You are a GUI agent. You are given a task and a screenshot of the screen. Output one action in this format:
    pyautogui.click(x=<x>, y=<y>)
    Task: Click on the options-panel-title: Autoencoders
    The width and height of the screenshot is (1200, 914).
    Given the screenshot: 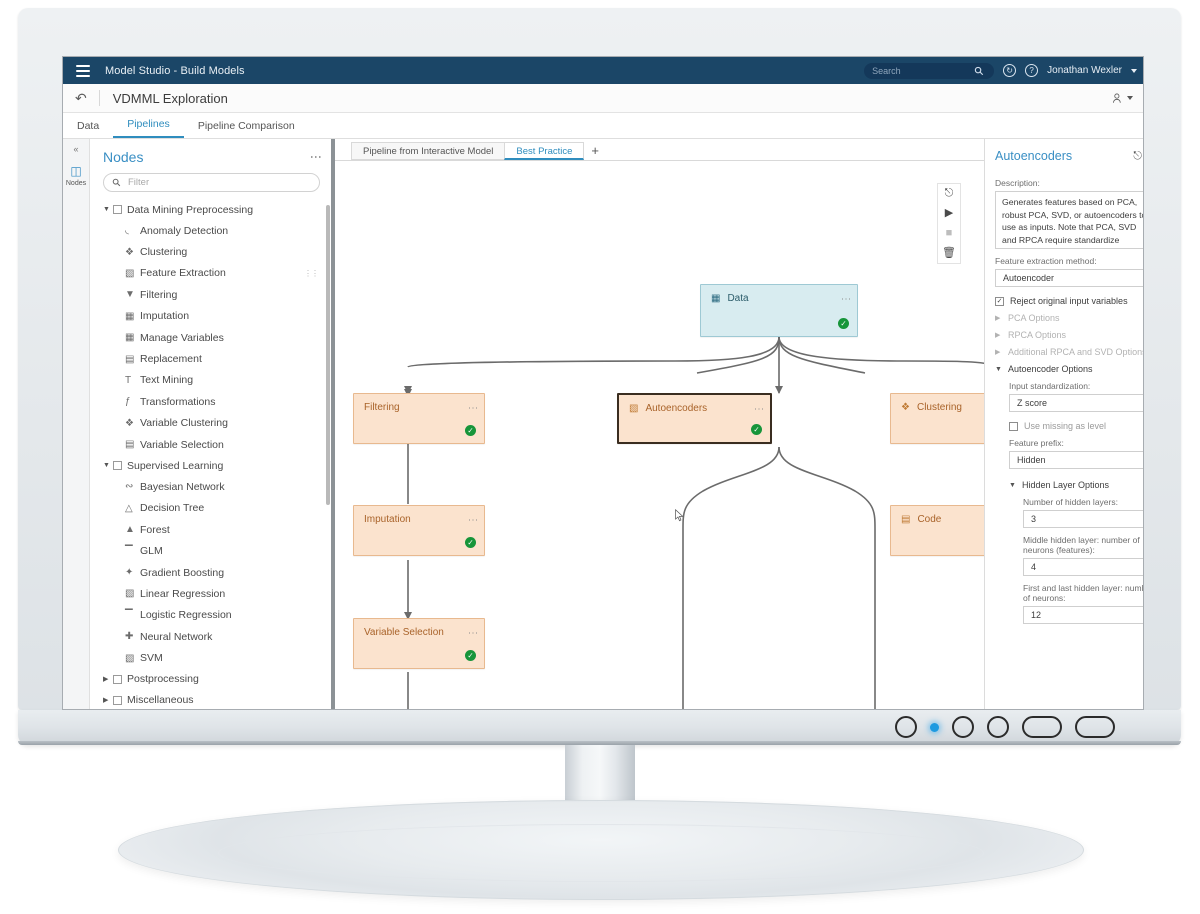 What is the action you would take?
    pyautogui.click(x=1034, y=156)
    